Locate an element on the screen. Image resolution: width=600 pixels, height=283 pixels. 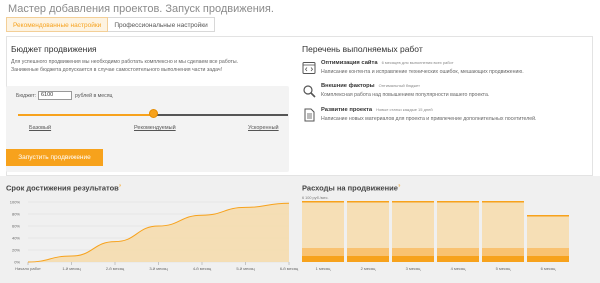
area-fill is located at coordinates (158, 232).